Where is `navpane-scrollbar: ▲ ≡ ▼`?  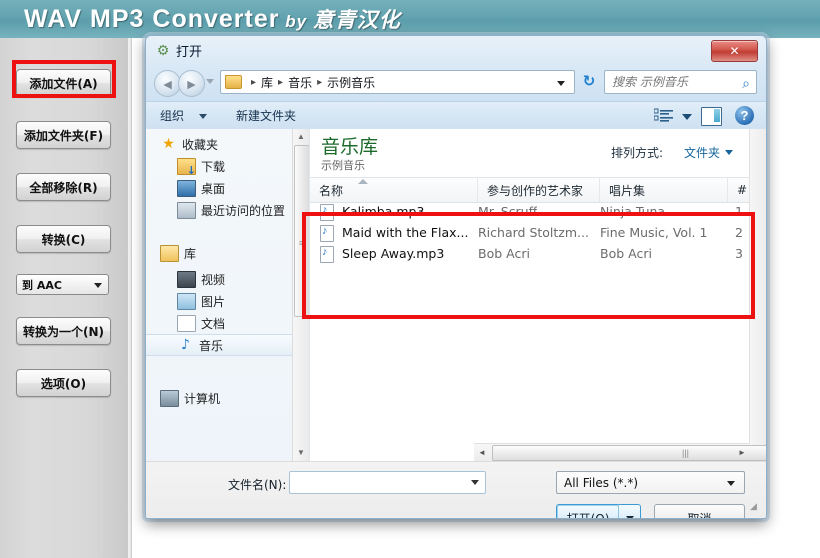 navpane-scrollbar: ▲ ≡ ▼ is located at coordinates (300, 295).